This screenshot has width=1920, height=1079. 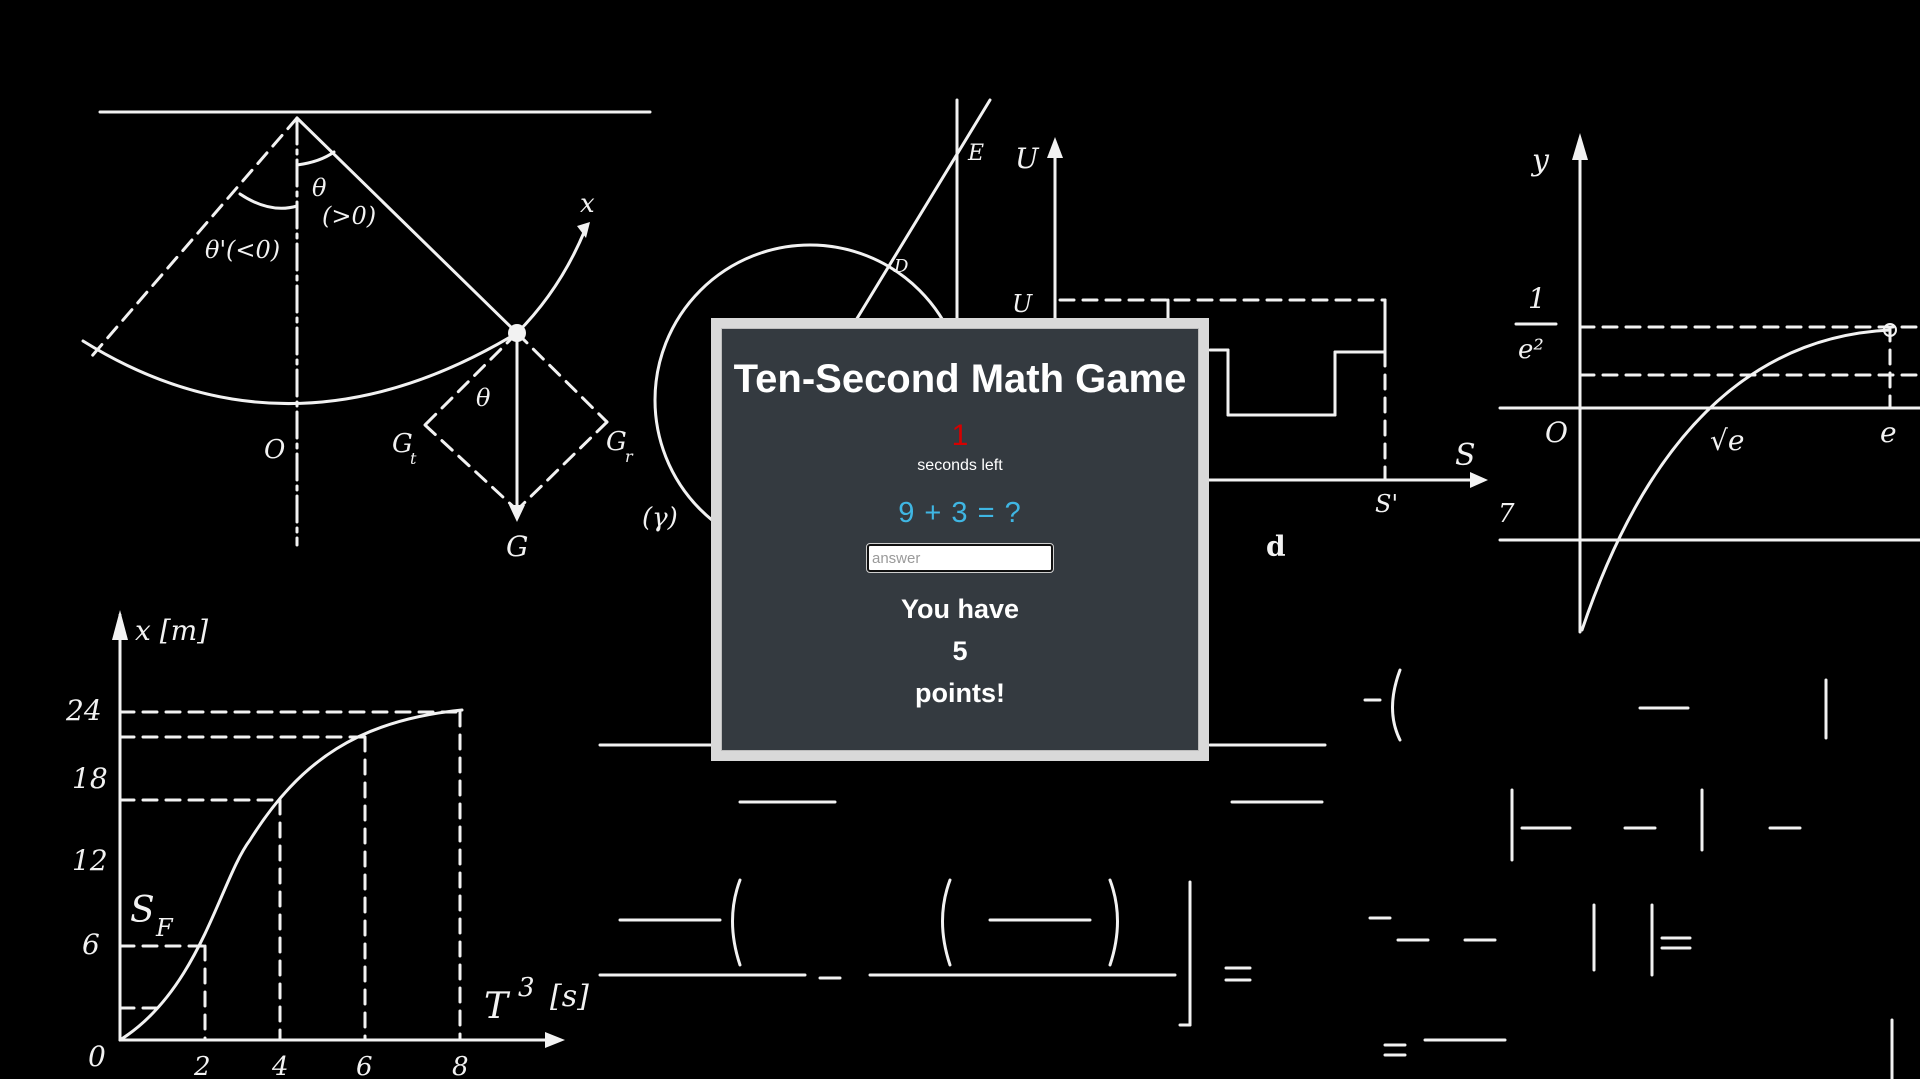 What do you see at coordinates (960, 379) in the screenshot?
I see `game-title: Ten-Second Math Game` at bounding box center [960, 379].